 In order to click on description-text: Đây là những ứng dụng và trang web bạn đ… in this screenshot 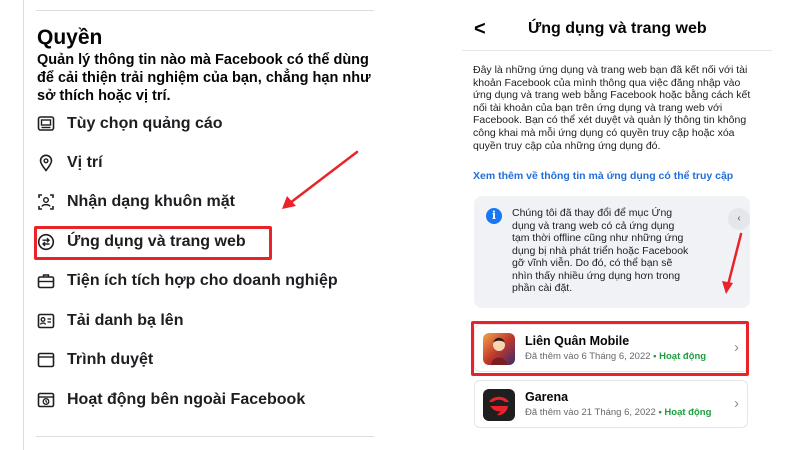, I will do `click(612, 108)`.